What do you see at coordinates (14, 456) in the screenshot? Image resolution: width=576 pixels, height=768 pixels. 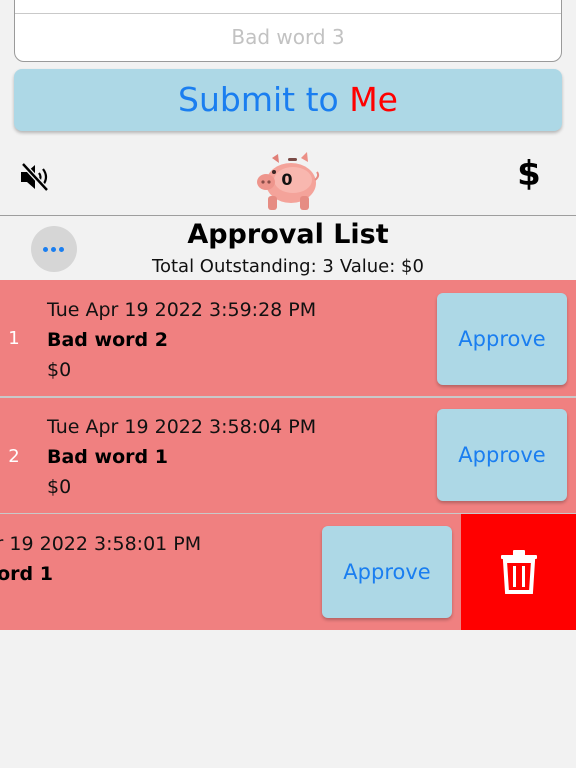 I see `item-index: 2` at bounding box center [14, 456].